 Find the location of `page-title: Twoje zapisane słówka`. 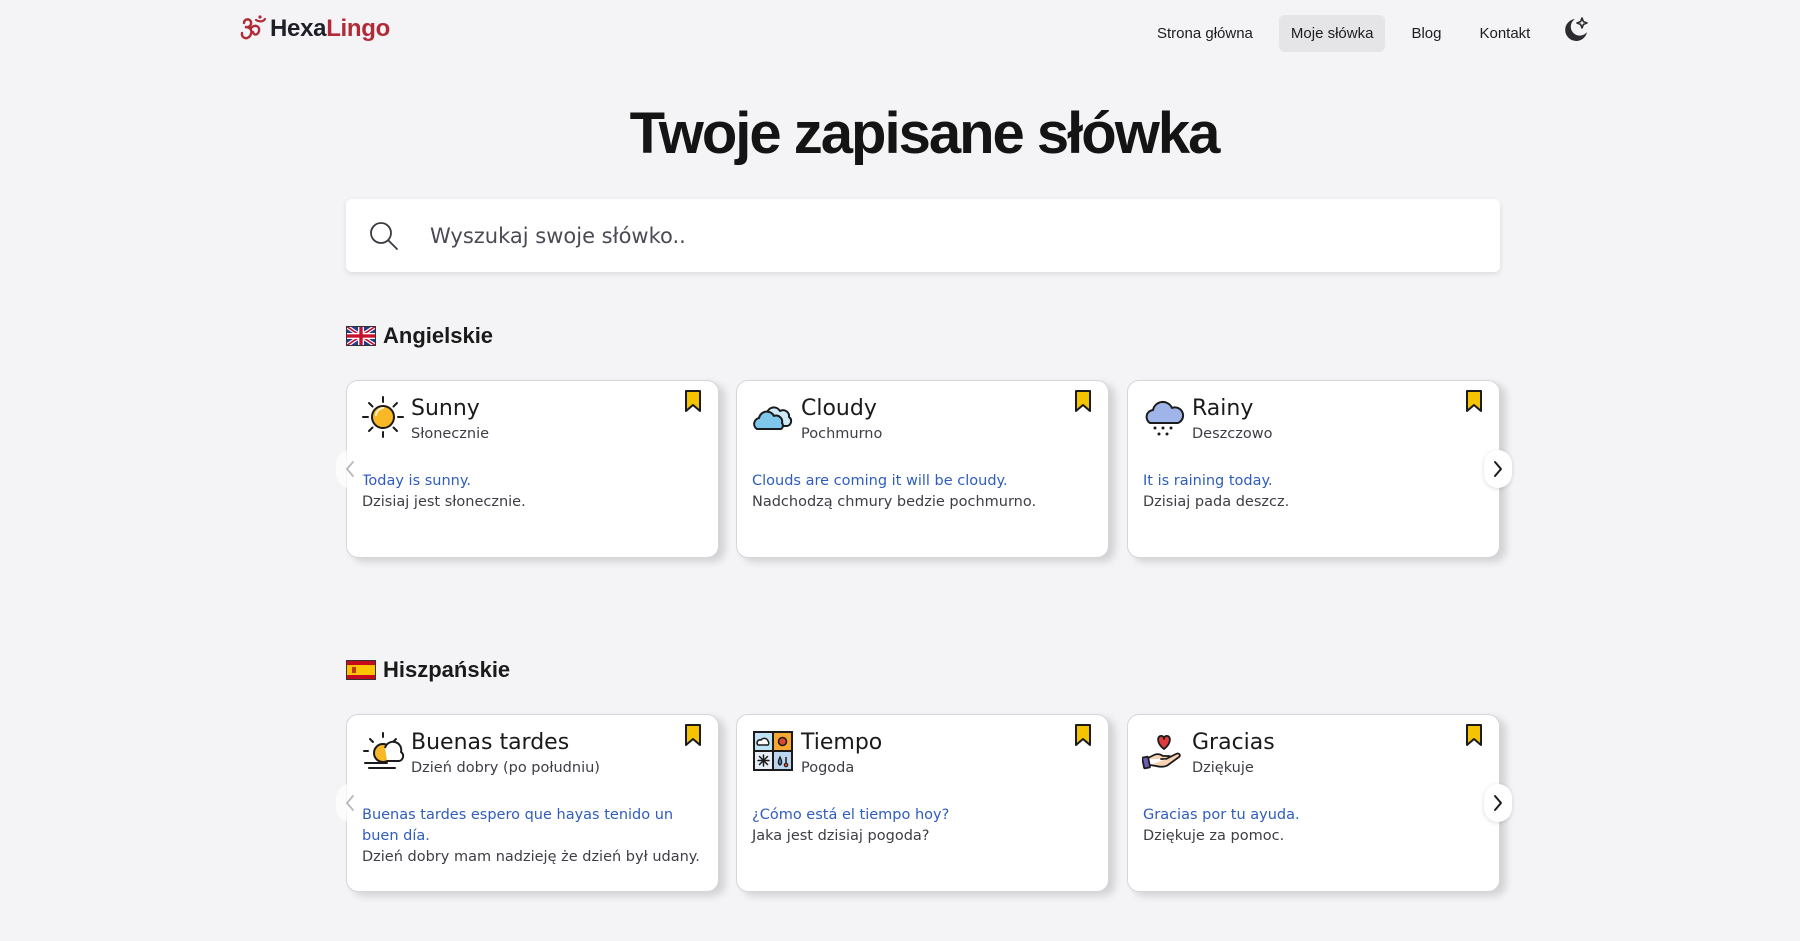

page-title: Twoje zapisane słówka is located at coordinates (925, 133).